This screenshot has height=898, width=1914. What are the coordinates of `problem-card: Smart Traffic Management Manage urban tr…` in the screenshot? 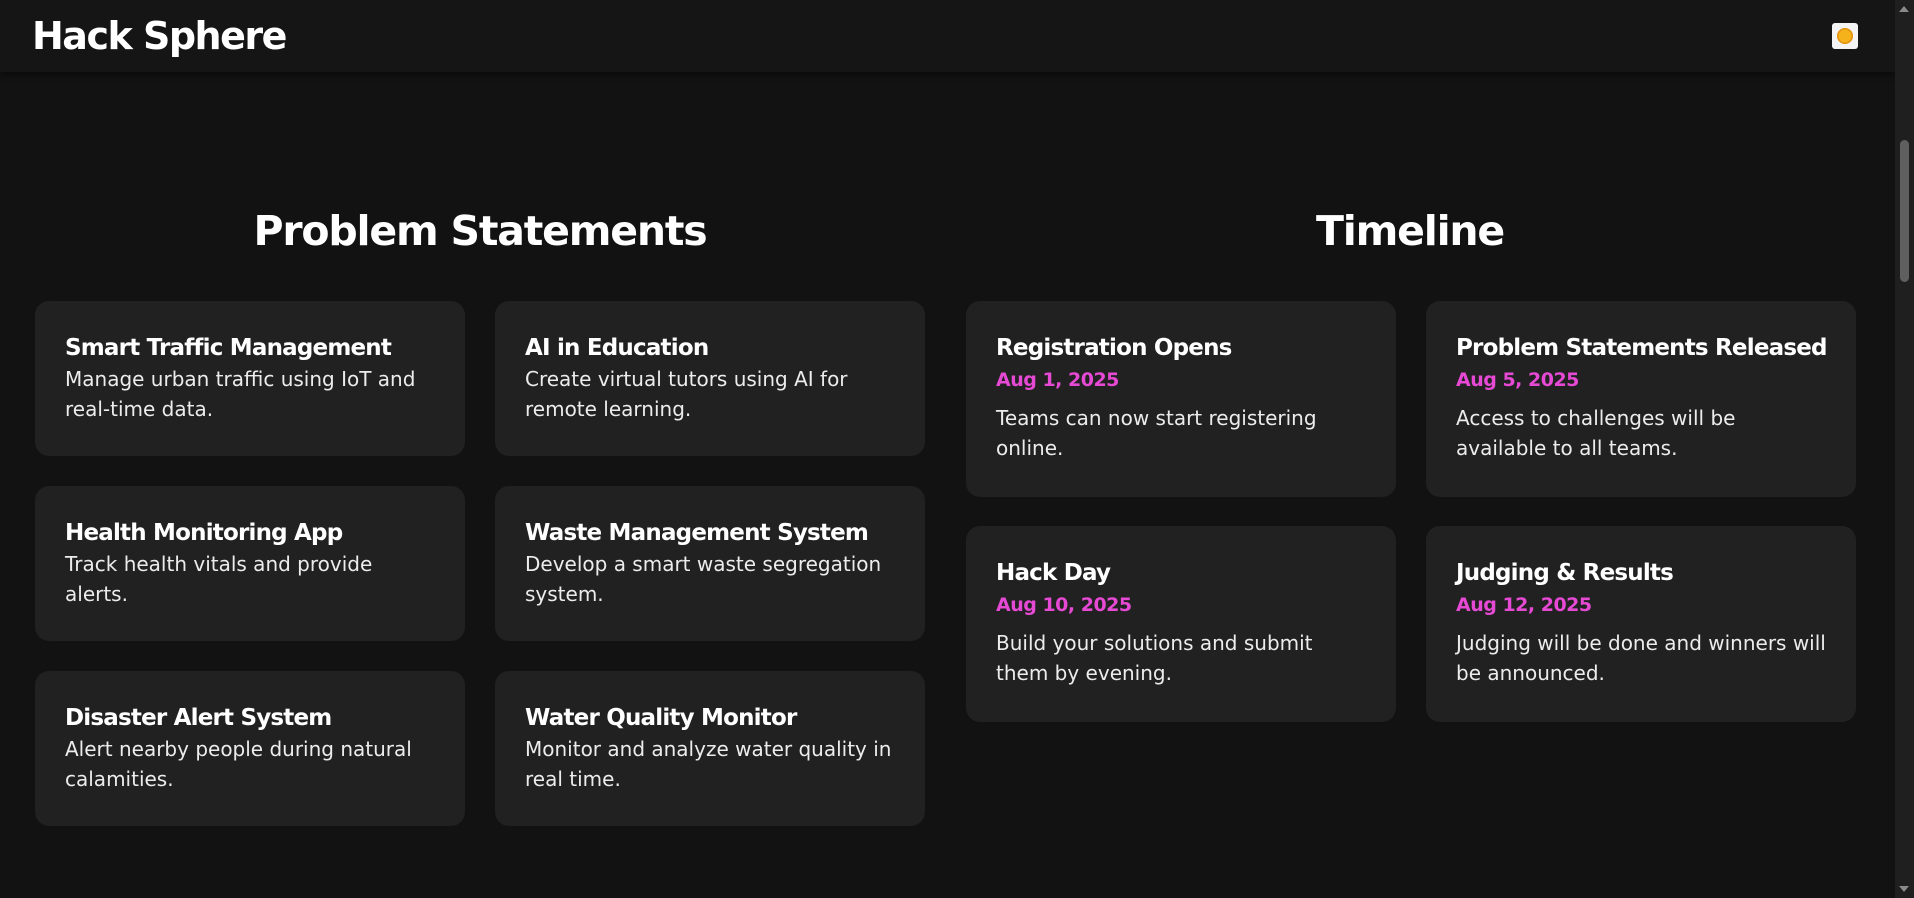 It's located at (250, 378).